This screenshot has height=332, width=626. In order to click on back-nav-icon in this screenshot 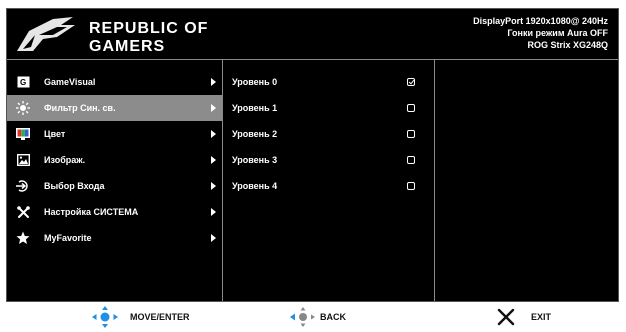, I will do `click(303, 317)`.